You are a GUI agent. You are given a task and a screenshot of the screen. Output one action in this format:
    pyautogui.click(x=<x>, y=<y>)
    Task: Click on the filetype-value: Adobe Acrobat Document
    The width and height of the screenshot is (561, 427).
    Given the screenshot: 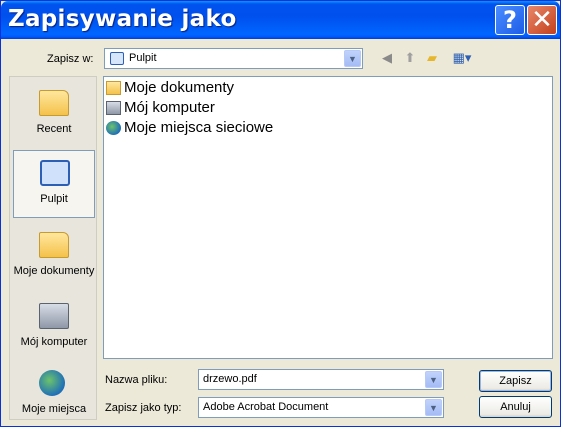 What is the action you would take?
    pyautogui.click(x=266, y=407)
    